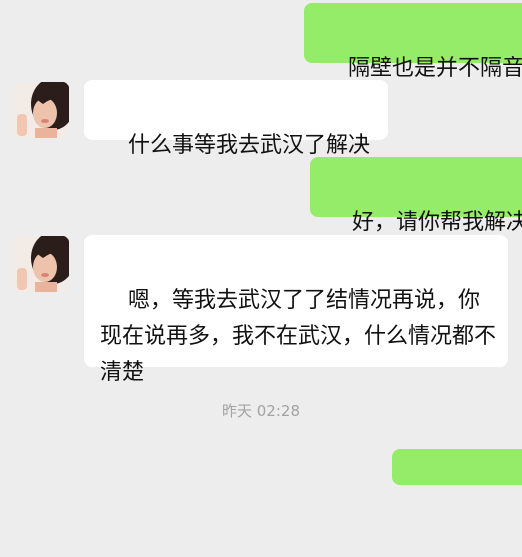  Describe the element at coordinates (236, 119) in the screenshot. I see `incoming-message-bubble: 什么事等我去武汉了解决` at that location.